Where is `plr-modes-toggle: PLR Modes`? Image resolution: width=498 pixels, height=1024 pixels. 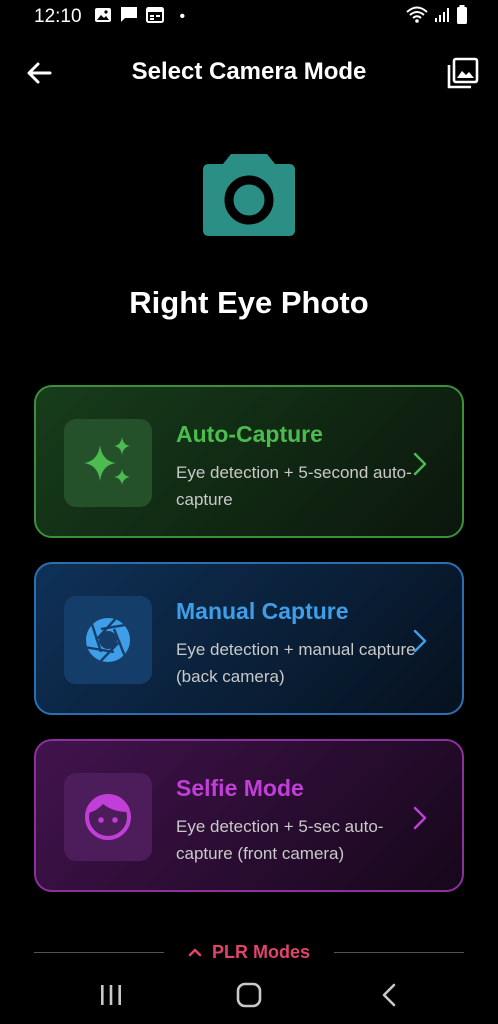 plr-modes-toggle: PLR Modes is located at coordinates (249, 952).